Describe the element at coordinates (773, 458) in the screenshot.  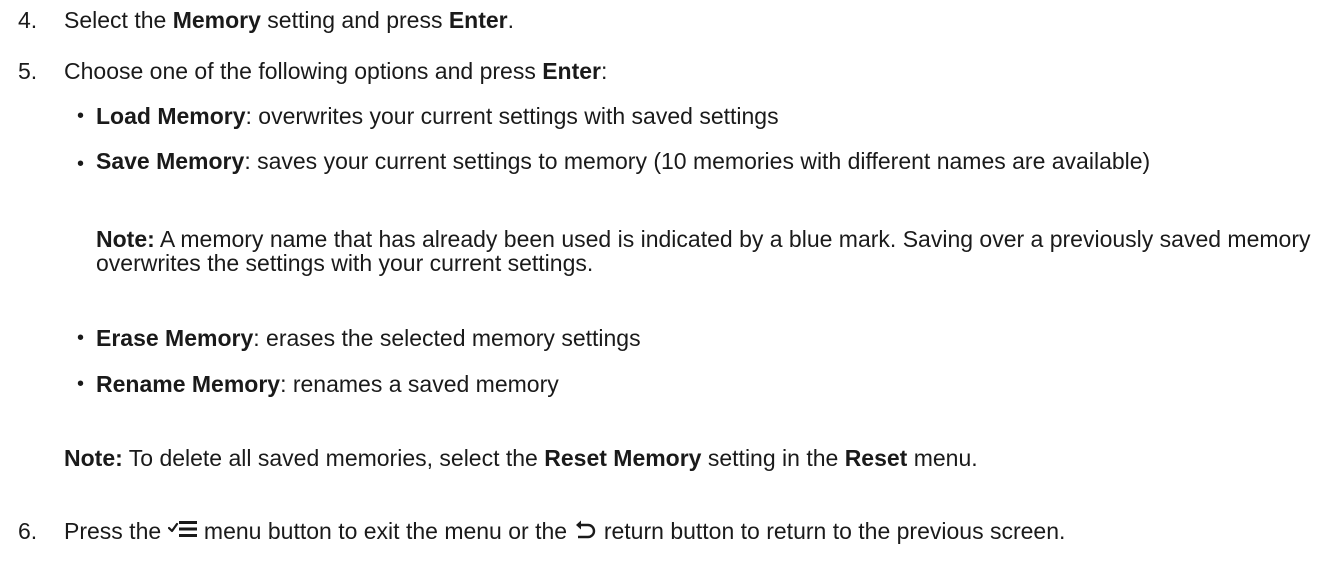
I see `note-text: setting in the` at that location.